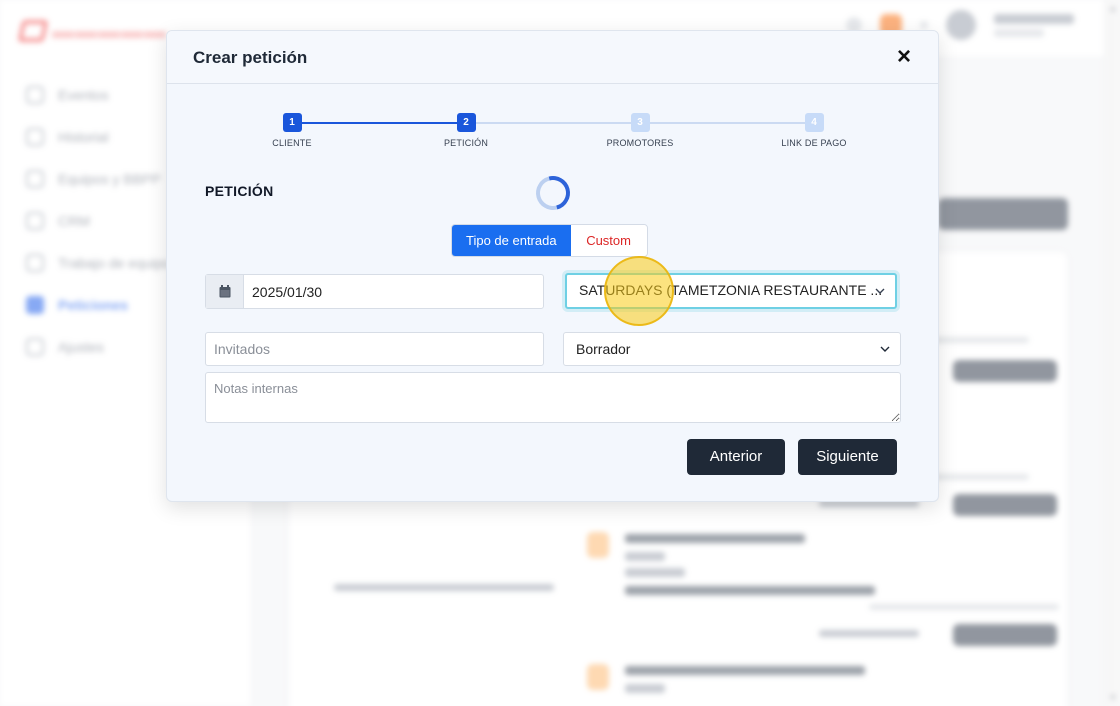 Image resolution: width=1120 pixels, height=706 pixels. Describe the element at coordinates (553, 397) in the screenshot. I see `internal-notes-textarea` at that location.